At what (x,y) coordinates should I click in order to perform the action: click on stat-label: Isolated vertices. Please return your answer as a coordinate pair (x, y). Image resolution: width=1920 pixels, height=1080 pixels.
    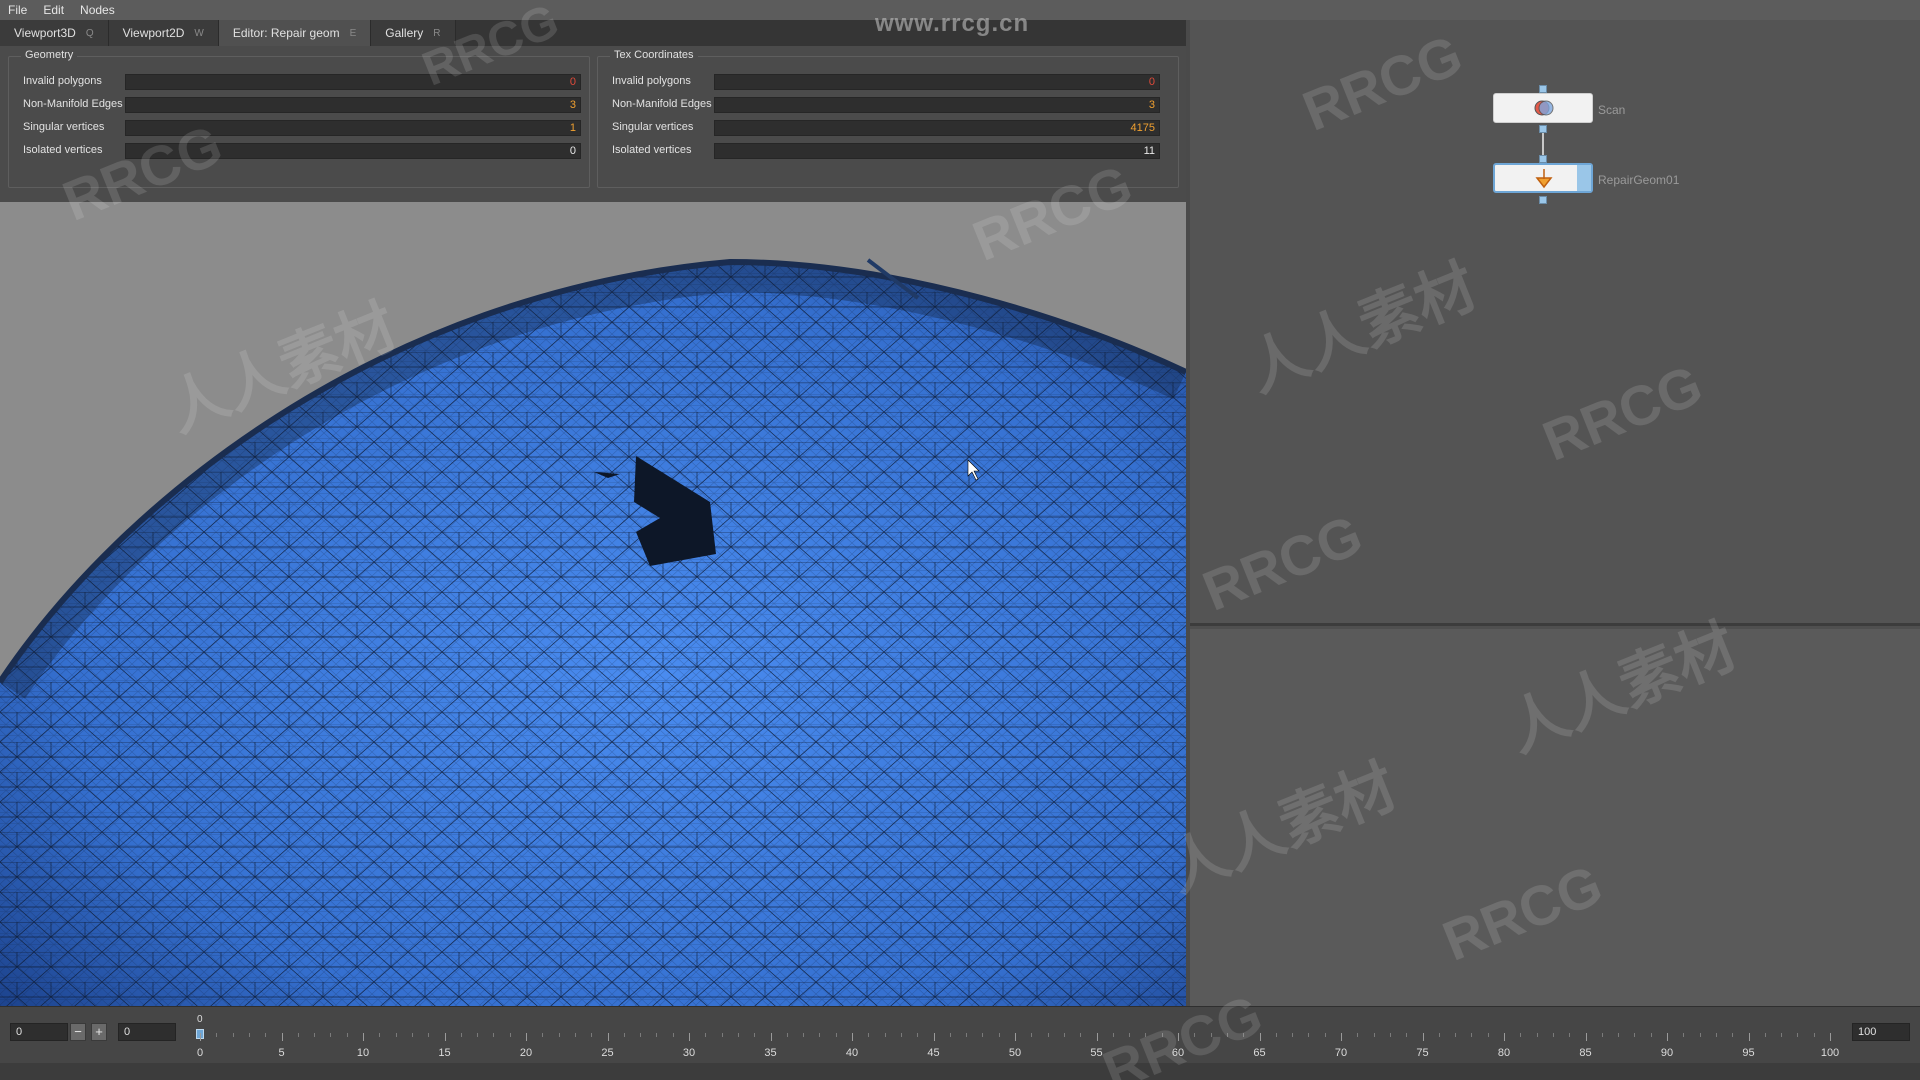
    Looking at the image, I should click on (652, 150).